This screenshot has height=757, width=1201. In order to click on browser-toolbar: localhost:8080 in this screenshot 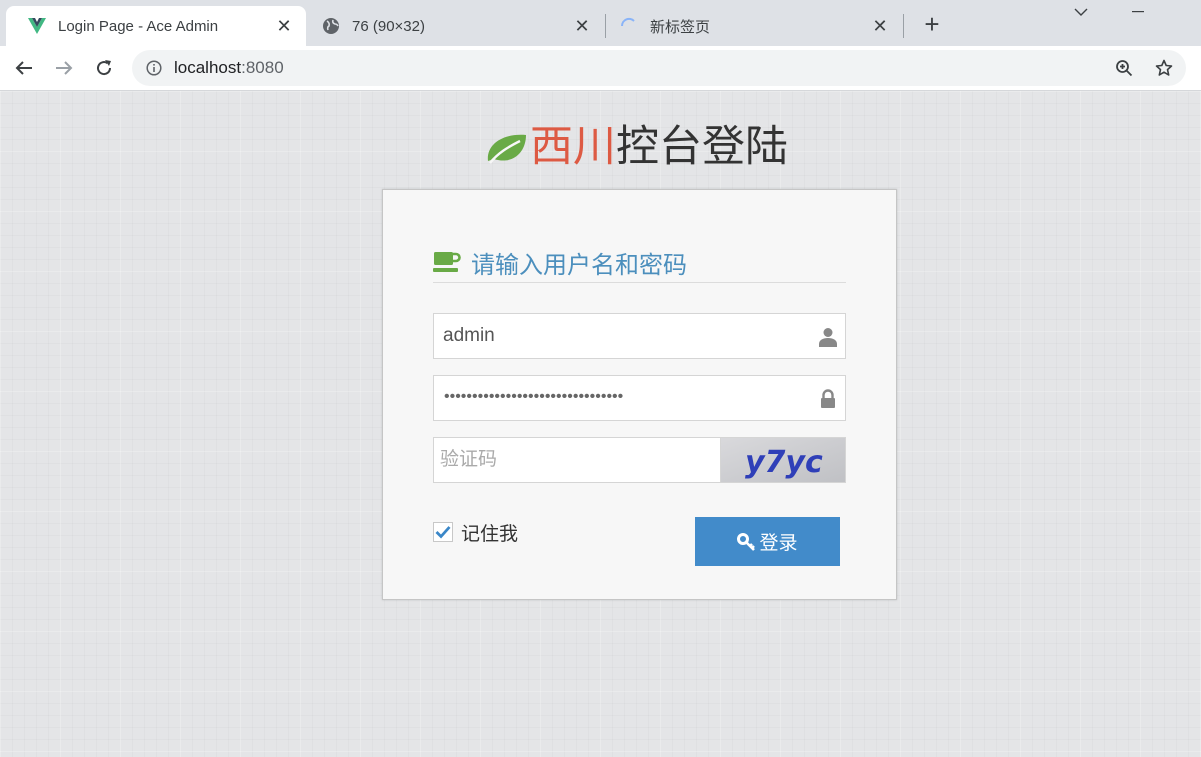, I will do `click(600, 68)`.